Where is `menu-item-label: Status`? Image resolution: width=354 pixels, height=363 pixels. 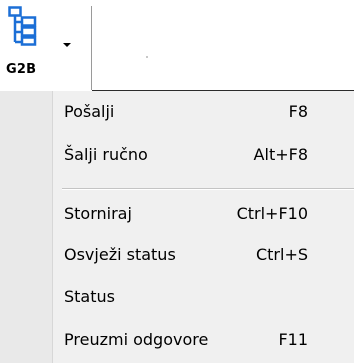 menu-item-label: Status is located at coordinates (89, 296).